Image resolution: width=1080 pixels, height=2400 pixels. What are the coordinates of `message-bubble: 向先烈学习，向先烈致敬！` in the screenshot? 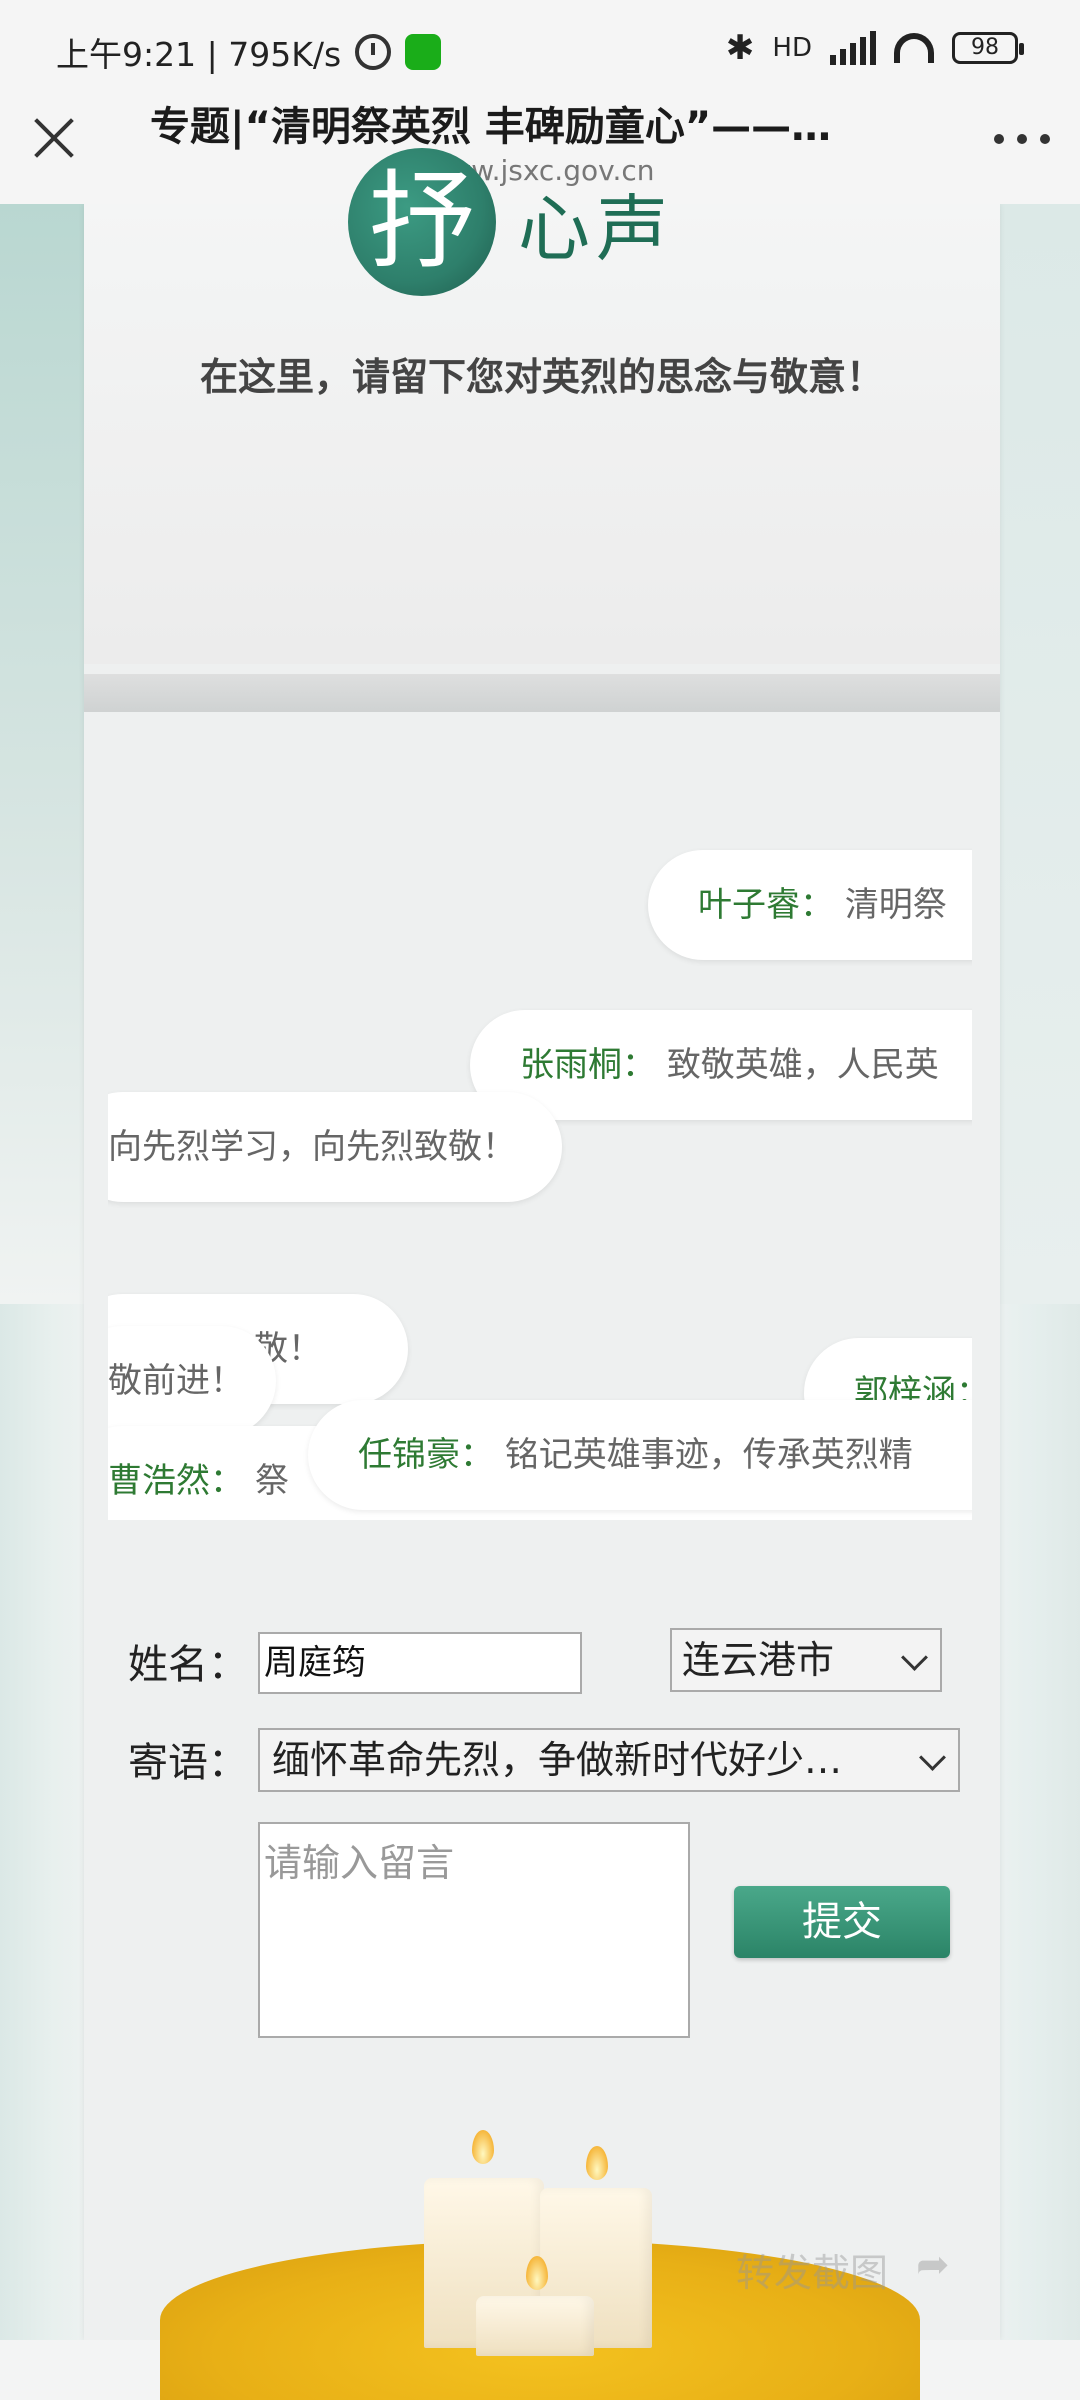 It's located at (335, 1147).